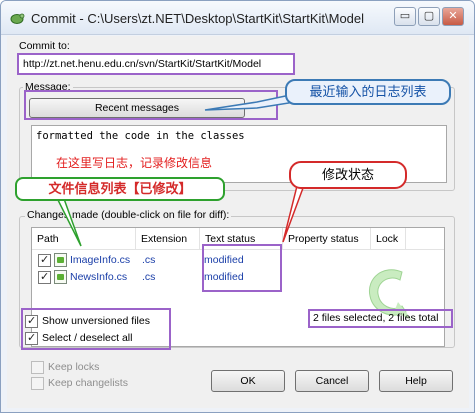 The image size is (475, 413). What do you see at coordinates (134, 163) in the screenshot?
I see `message-hint: 在这里写日志，记录修改信息` at bounding box center [134, 163].